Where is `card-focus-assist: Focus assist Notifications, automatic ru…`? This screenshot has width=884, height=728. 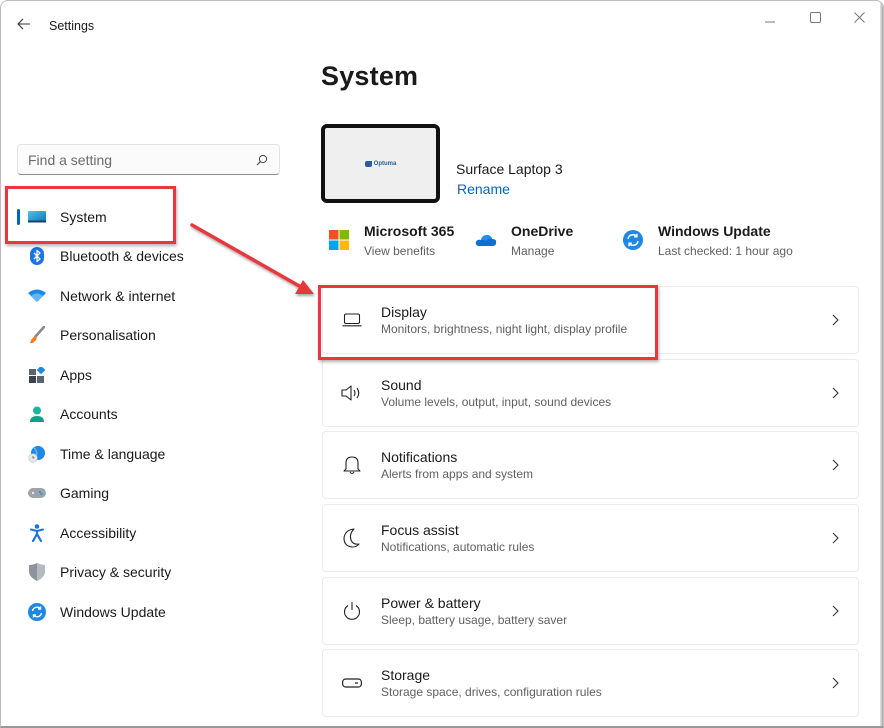 card-focus-assist: Focus assist Notifications, automatic ru… is located at coordinates (590, 538).